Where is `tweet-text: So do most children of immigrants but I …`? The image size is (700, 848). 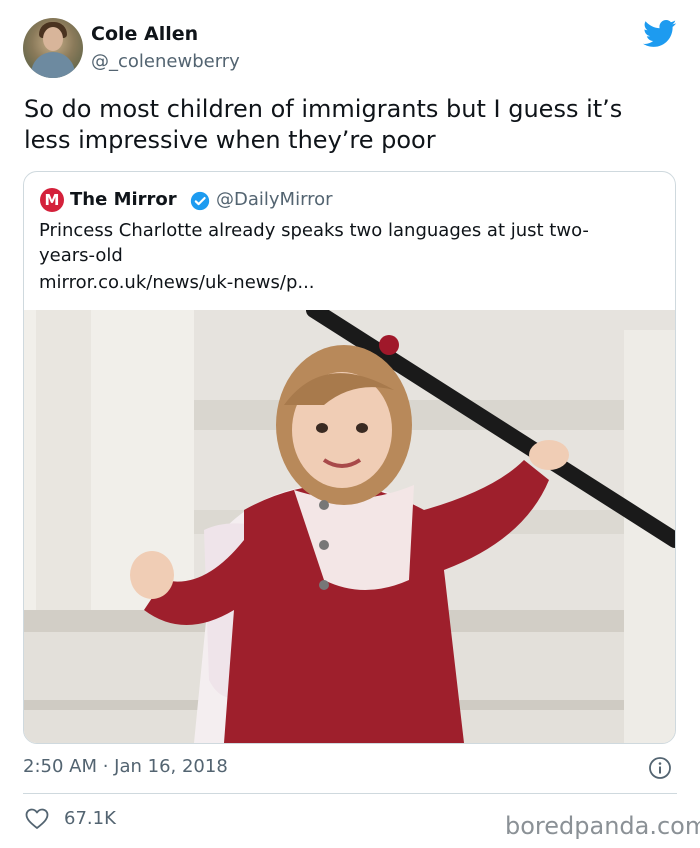
tweet-text: So do most children of immigrants but I … is located at coordinates (323, 124).